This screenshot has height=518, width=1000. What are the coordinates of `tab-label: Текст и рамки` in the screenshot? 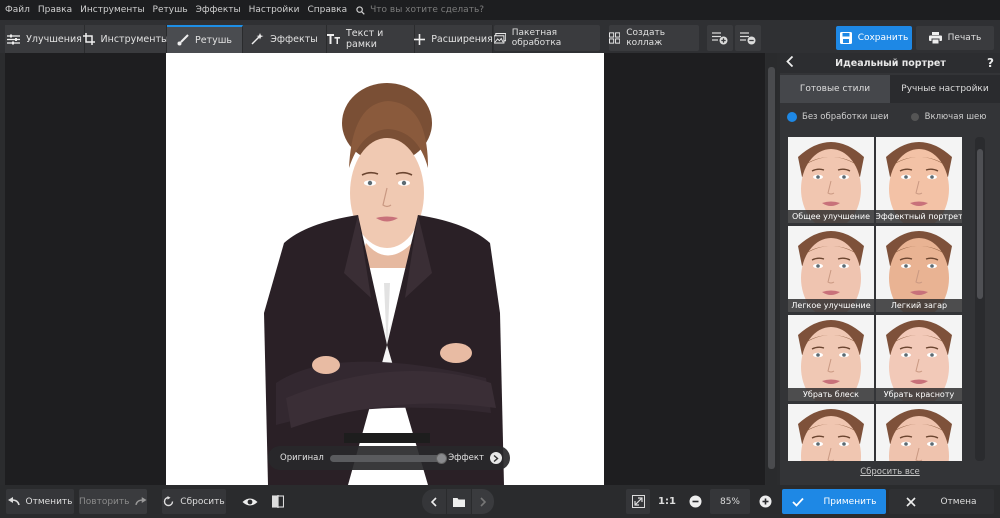 It's located at (365, 39).